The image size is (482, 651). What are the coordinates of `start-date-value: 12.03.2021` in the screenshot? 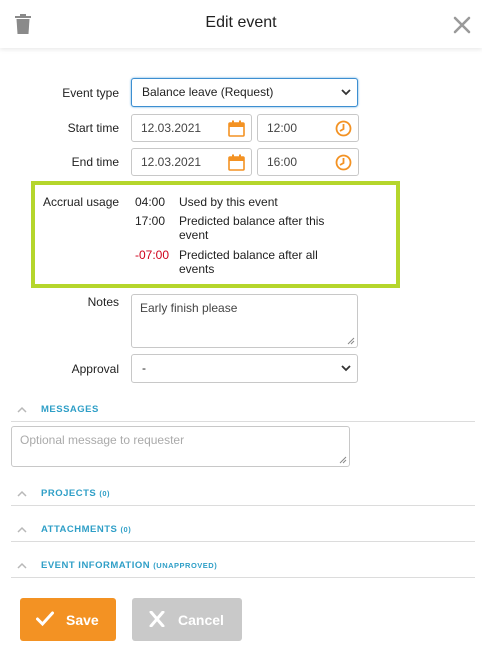 It's located at (171, 128).